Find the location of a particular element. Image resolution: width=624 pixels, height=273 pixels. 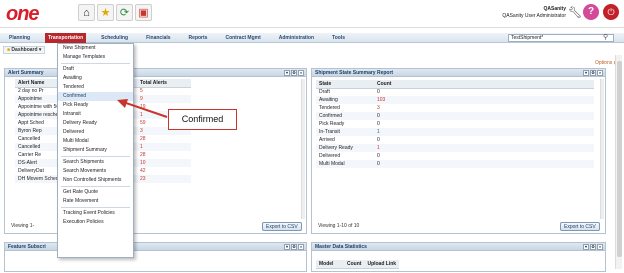

wrench-icon: 🔧︎ is located at coordinates (575, 12).